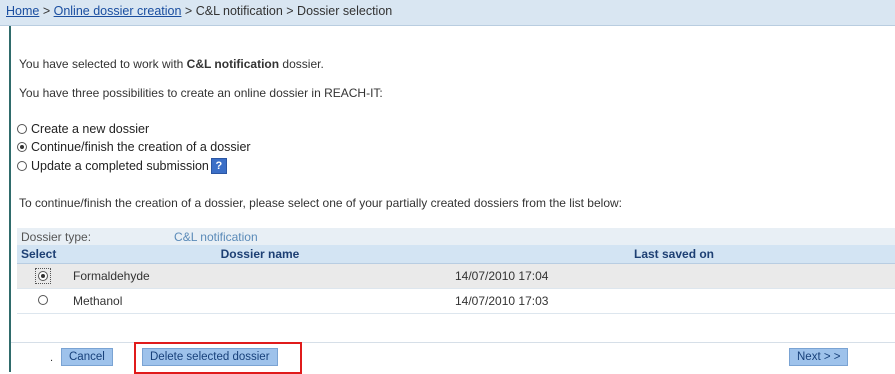 The image size is (895, 374). What do you see at coordinates (216, 236) in the screenshot?
I see `dossier-type-value: C&L notification` at bounding box center [216, 236].